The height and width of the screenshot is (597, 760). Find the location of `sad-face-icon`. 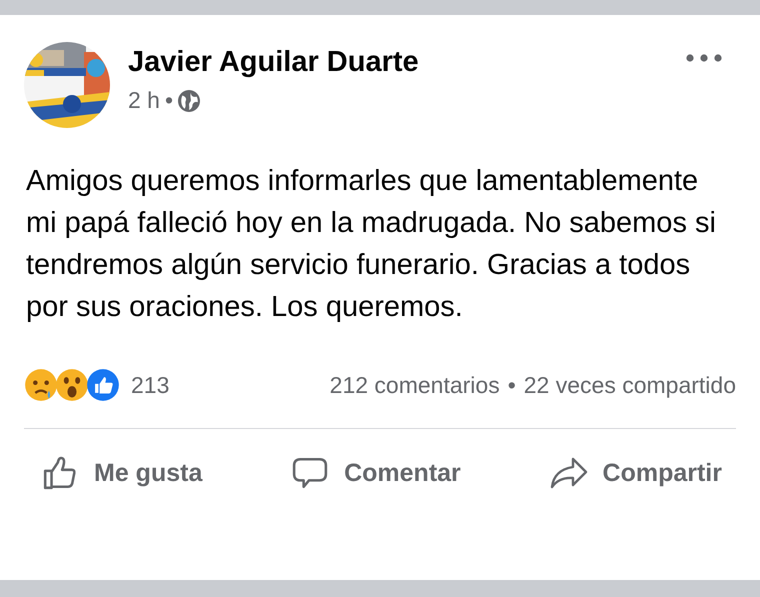

sad-face-icon is located at coordinates (41, 385).